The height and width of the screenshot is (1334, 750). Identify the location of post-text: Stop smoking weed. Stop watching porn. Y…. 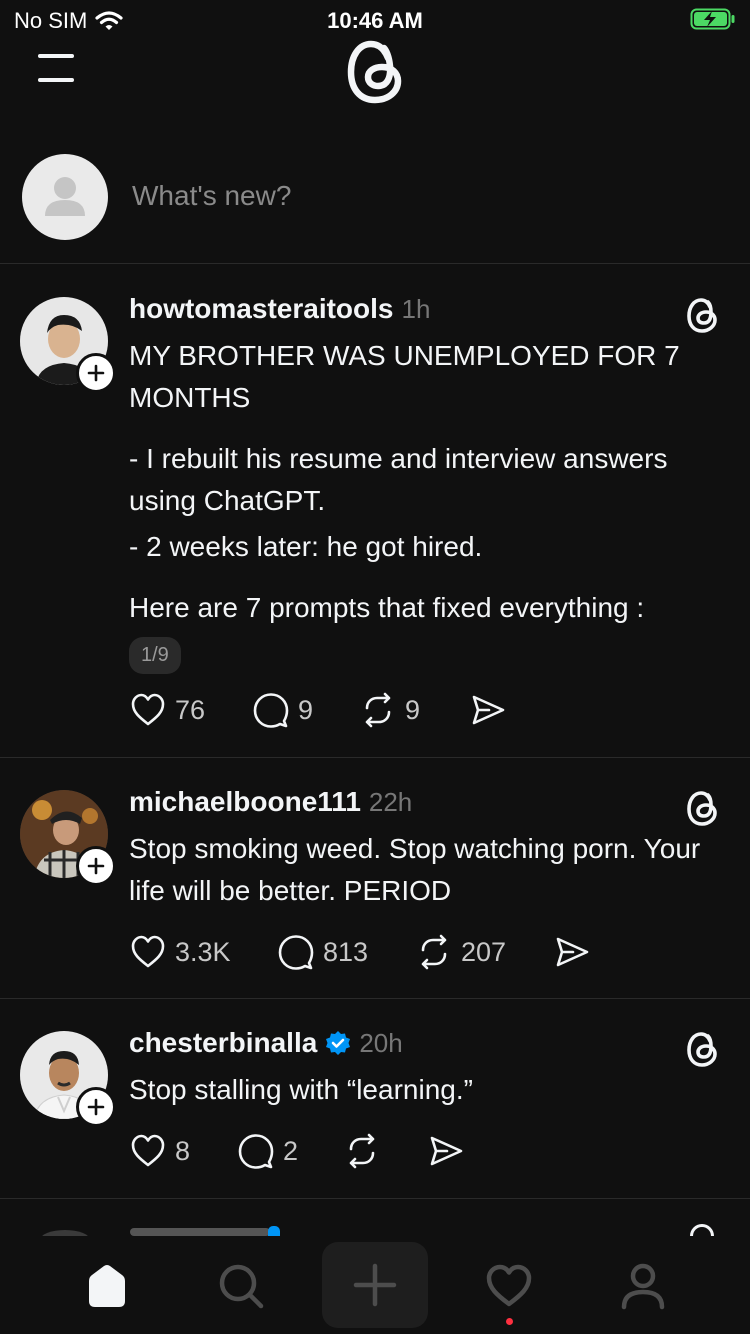
(415, 869).